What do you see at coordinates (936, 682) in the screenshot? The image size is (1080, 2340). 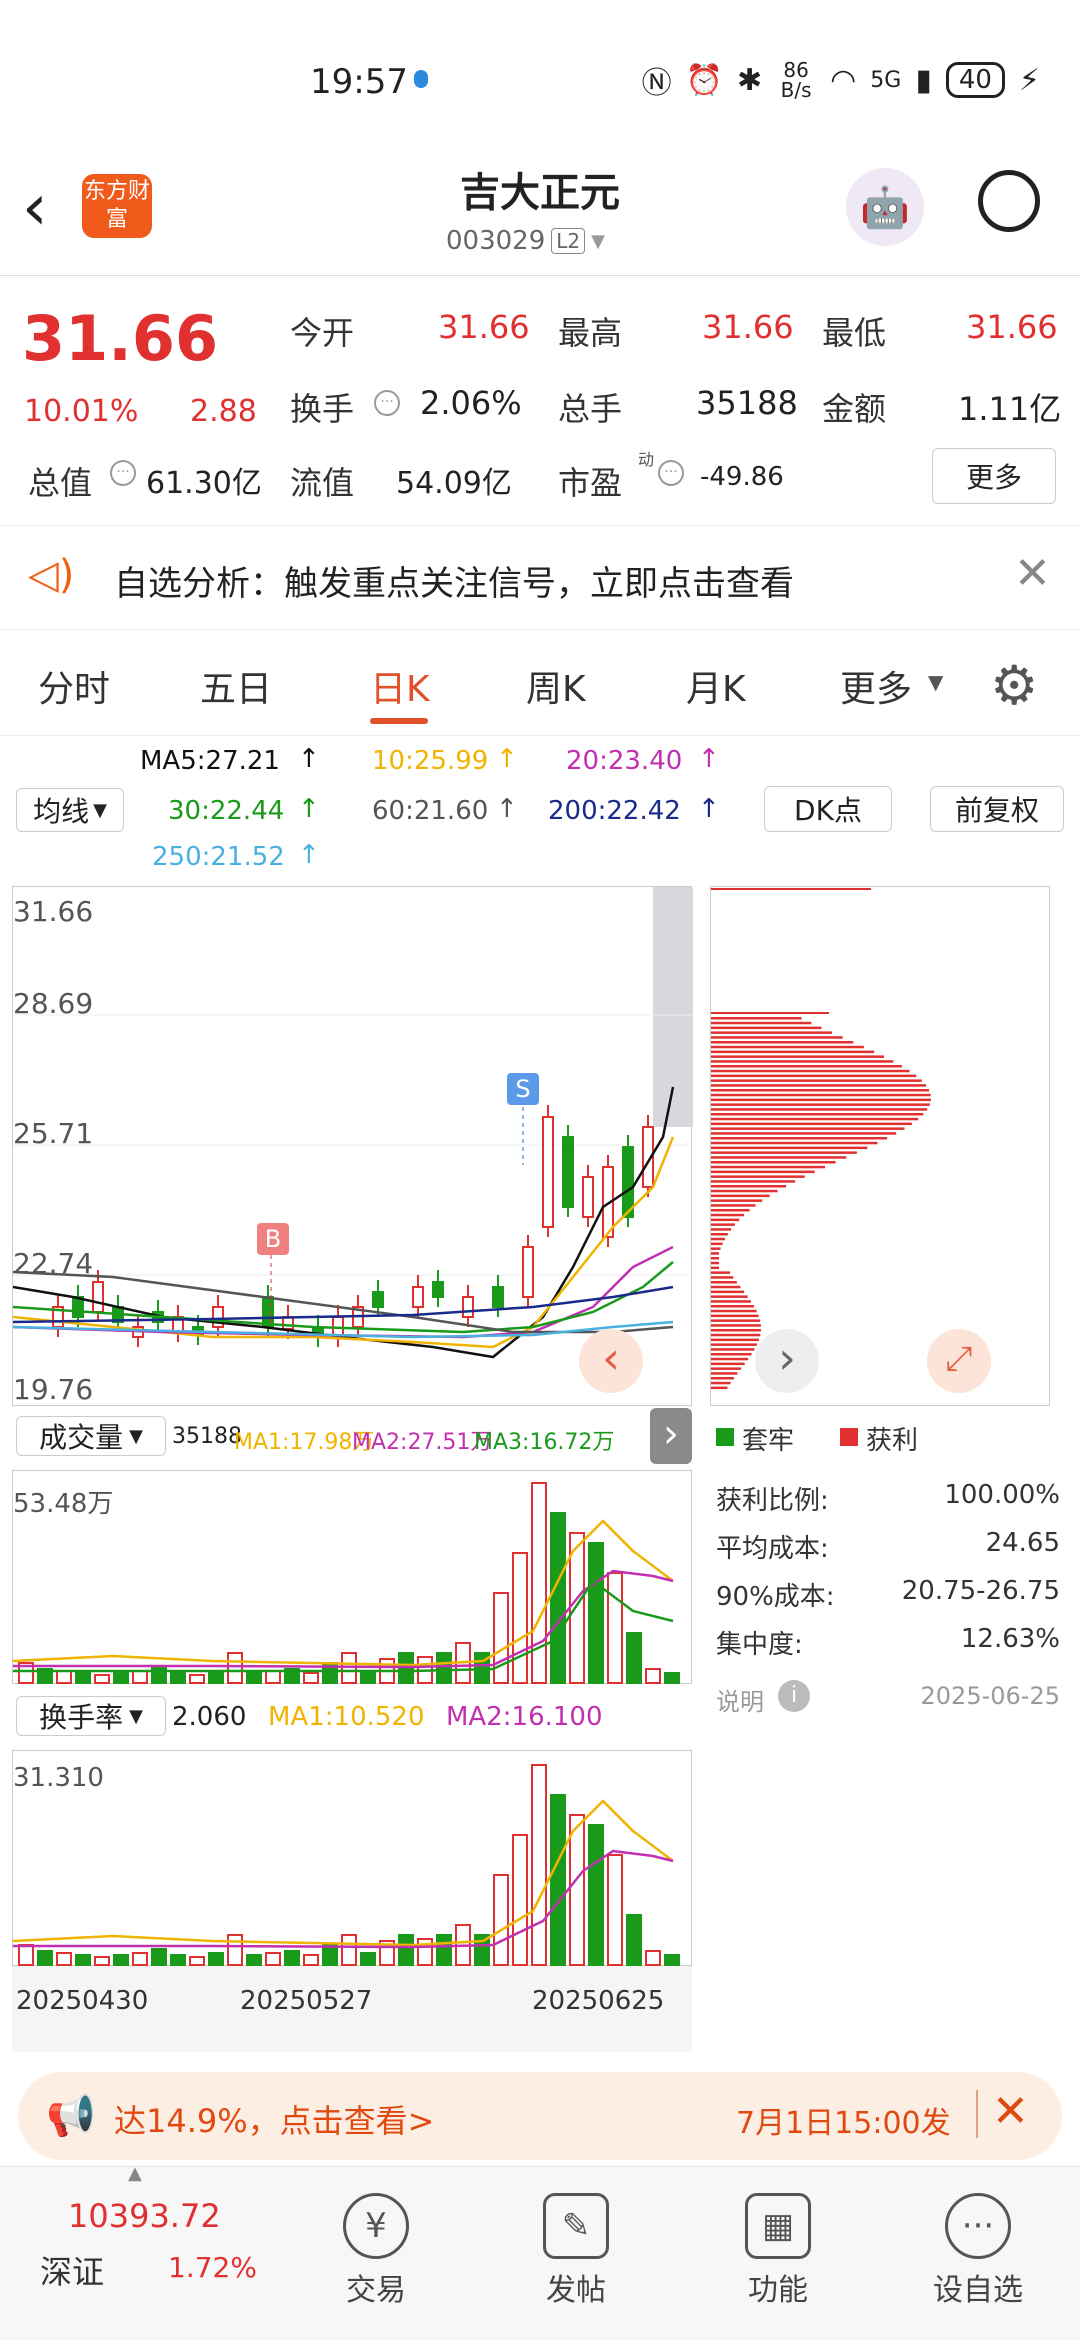 I see `chevron-down-icon: ▼` at bounding box center [936, 682].